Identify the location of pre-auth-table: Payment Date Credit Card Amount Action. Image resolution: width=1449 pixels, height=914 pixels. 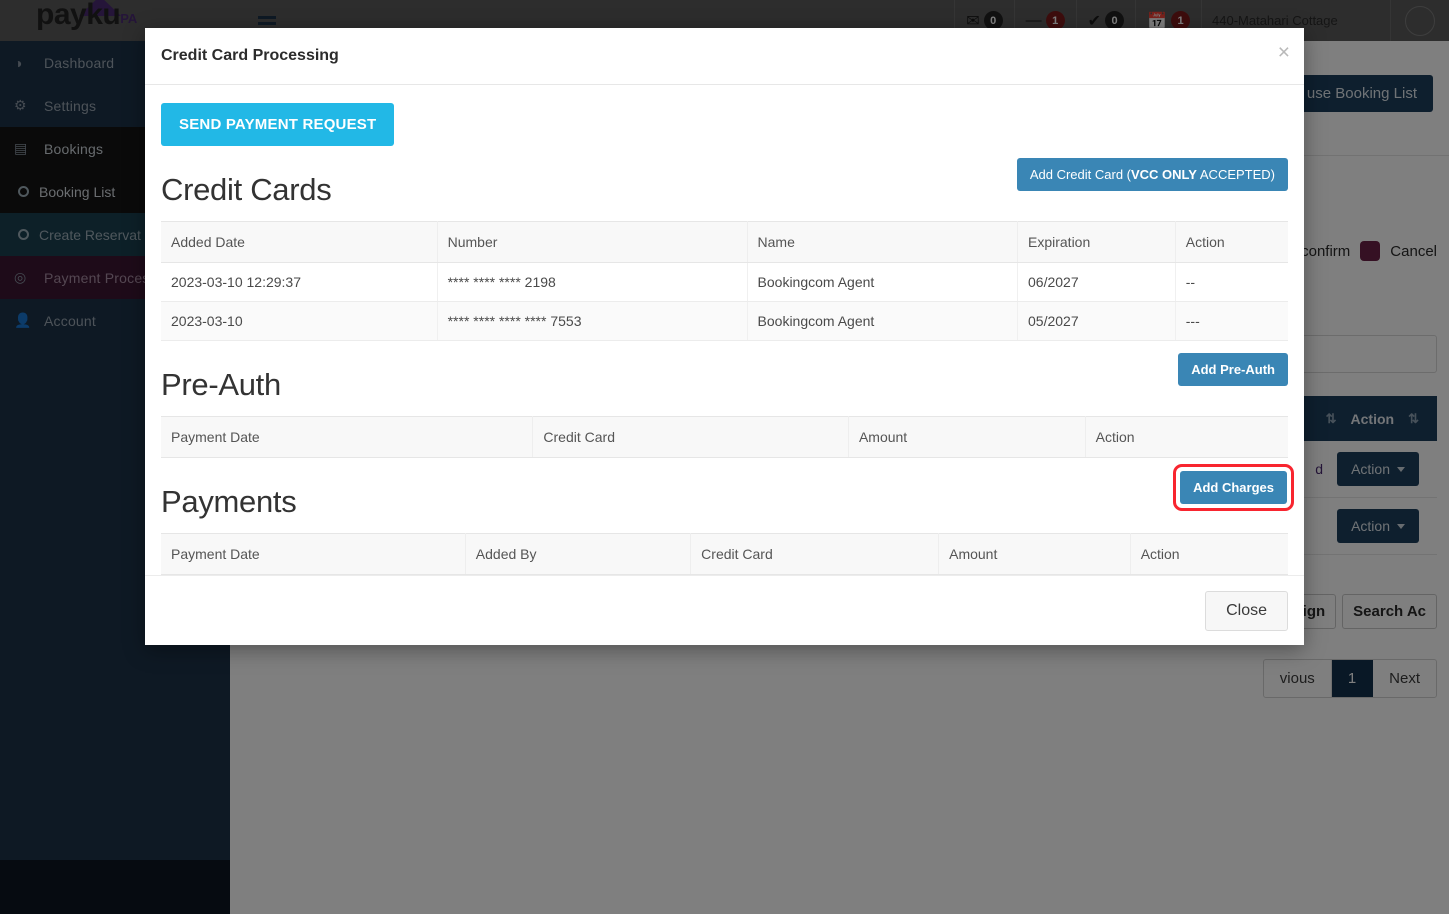
(724, 437).